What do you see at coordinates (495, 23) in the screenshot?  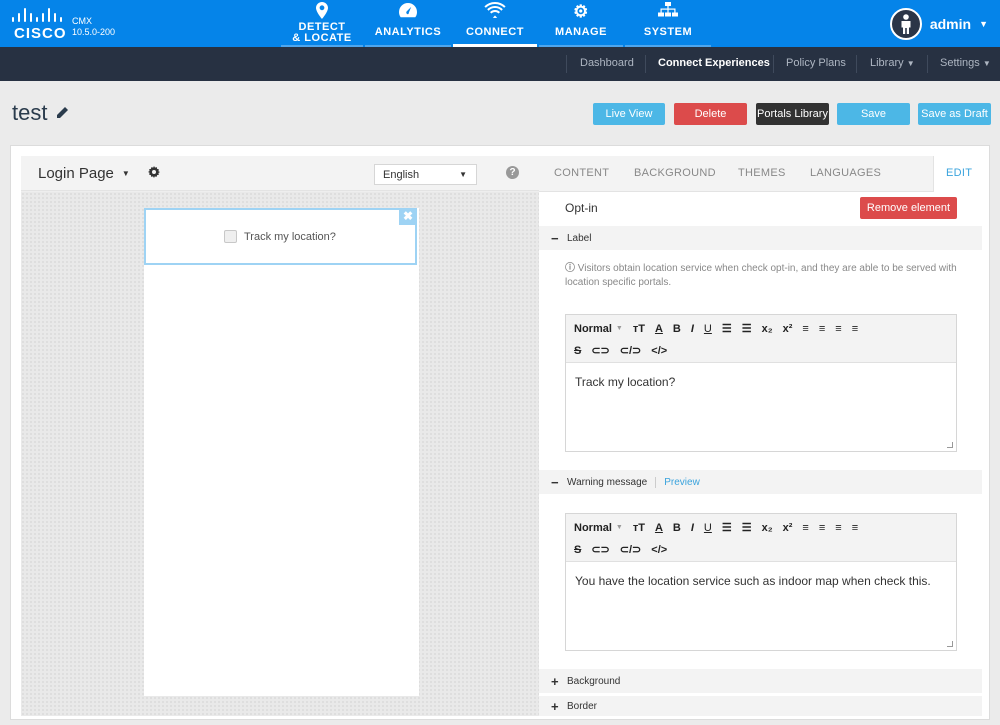 I see `nav-connect: CONNECT` at bounding box center [495, 23].